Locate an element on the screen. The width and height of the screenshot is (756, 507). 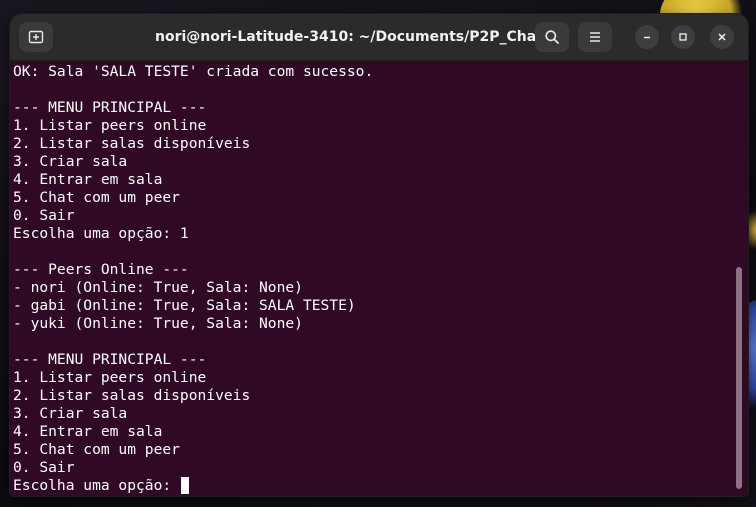
new-tab-button is located at coordinates (36, 37).